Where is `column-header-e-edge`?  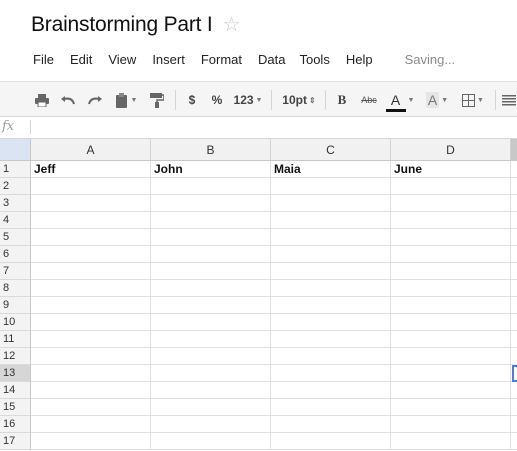 column-header-e-edge is located at coordinates (514, 150).